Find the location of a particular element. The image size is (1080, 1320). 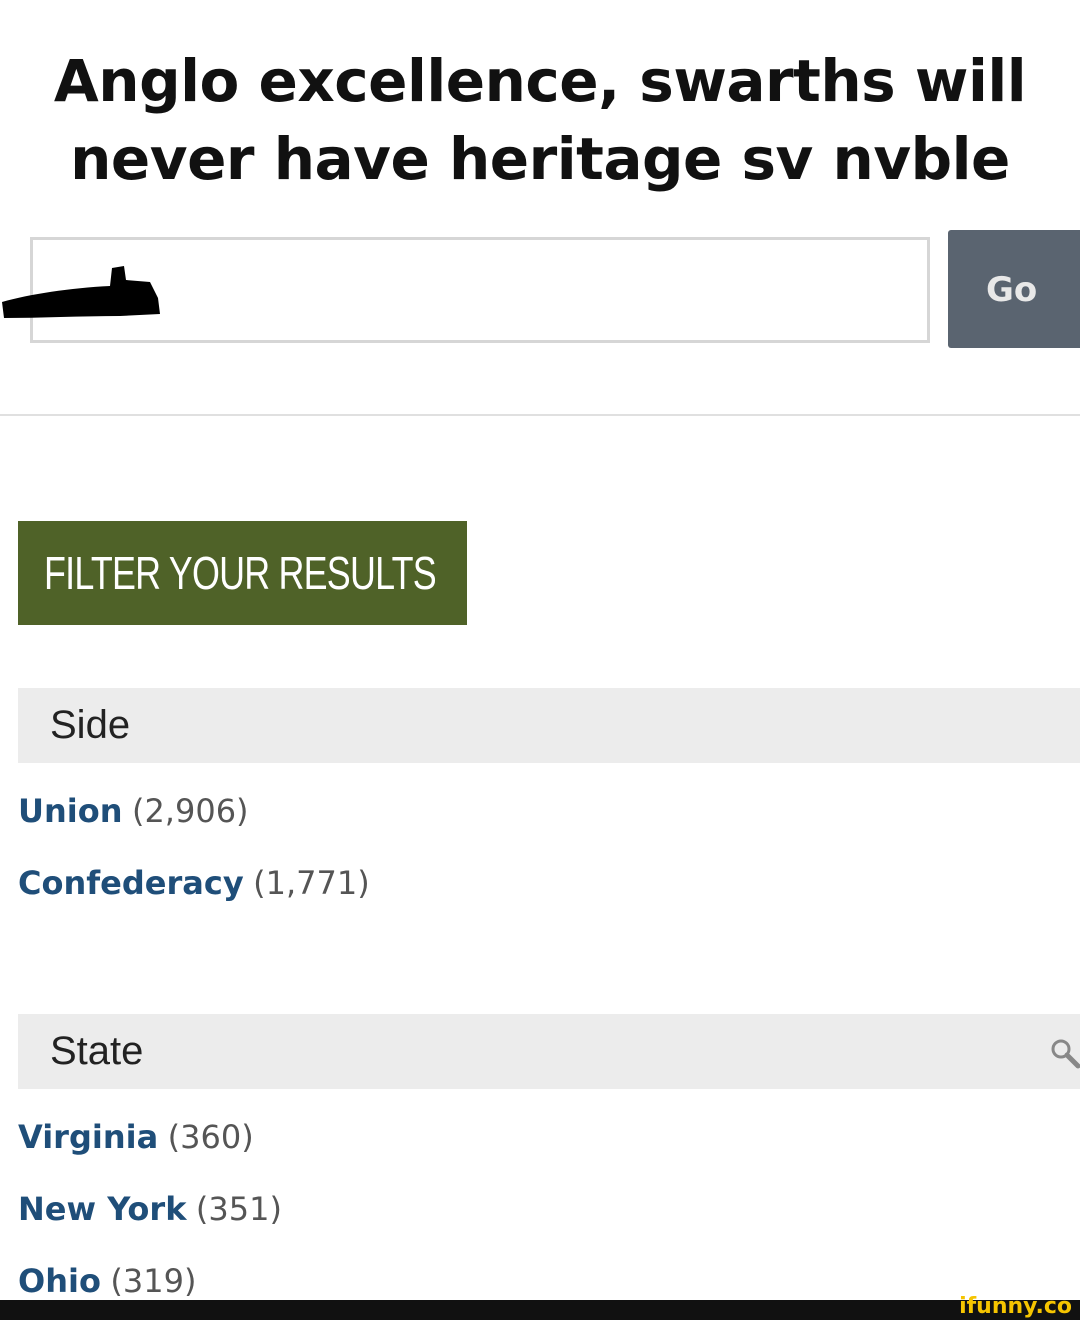

facet-link: Virginia is located at coordinates (88, 1137).